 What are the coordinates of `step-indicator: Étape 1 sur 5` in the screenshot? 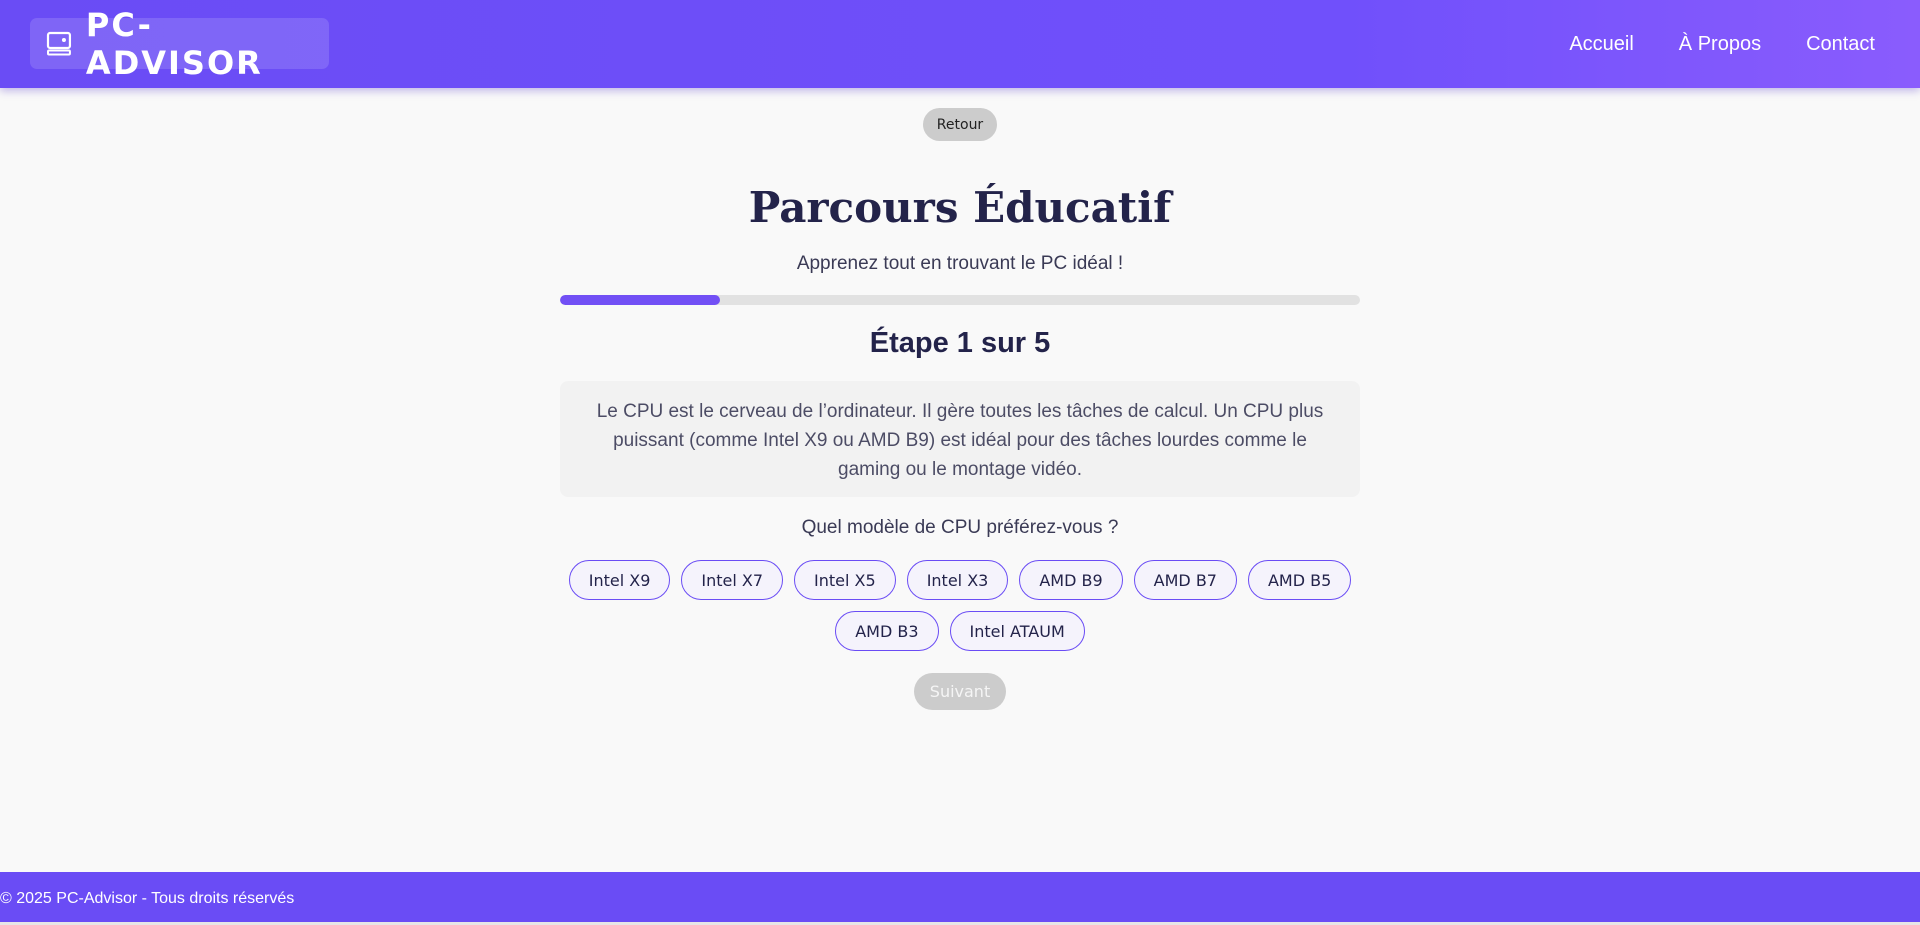 It's located at (960, 343).